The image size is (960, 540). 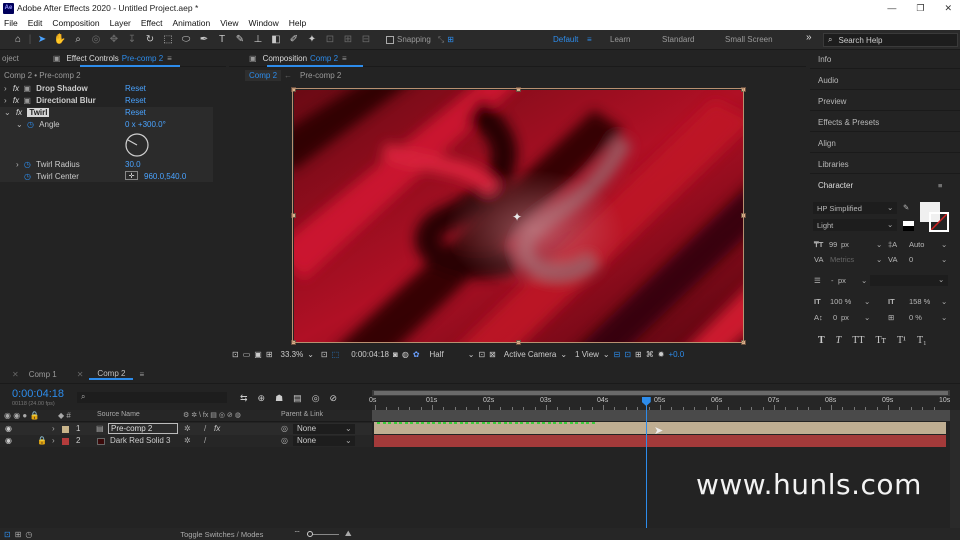 I want to click on effect-row-twirl: ⌄ fx Twirl Reset, so click(x=115, y=112).